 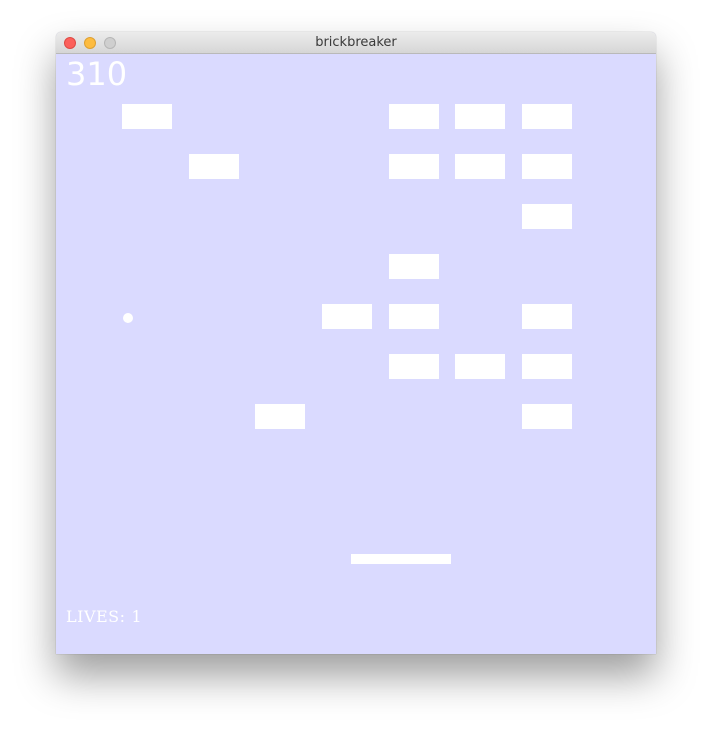 What do you see at coordinates (128, 318) in the screenshot?
I see `ball` at bounding box center [128, 318].